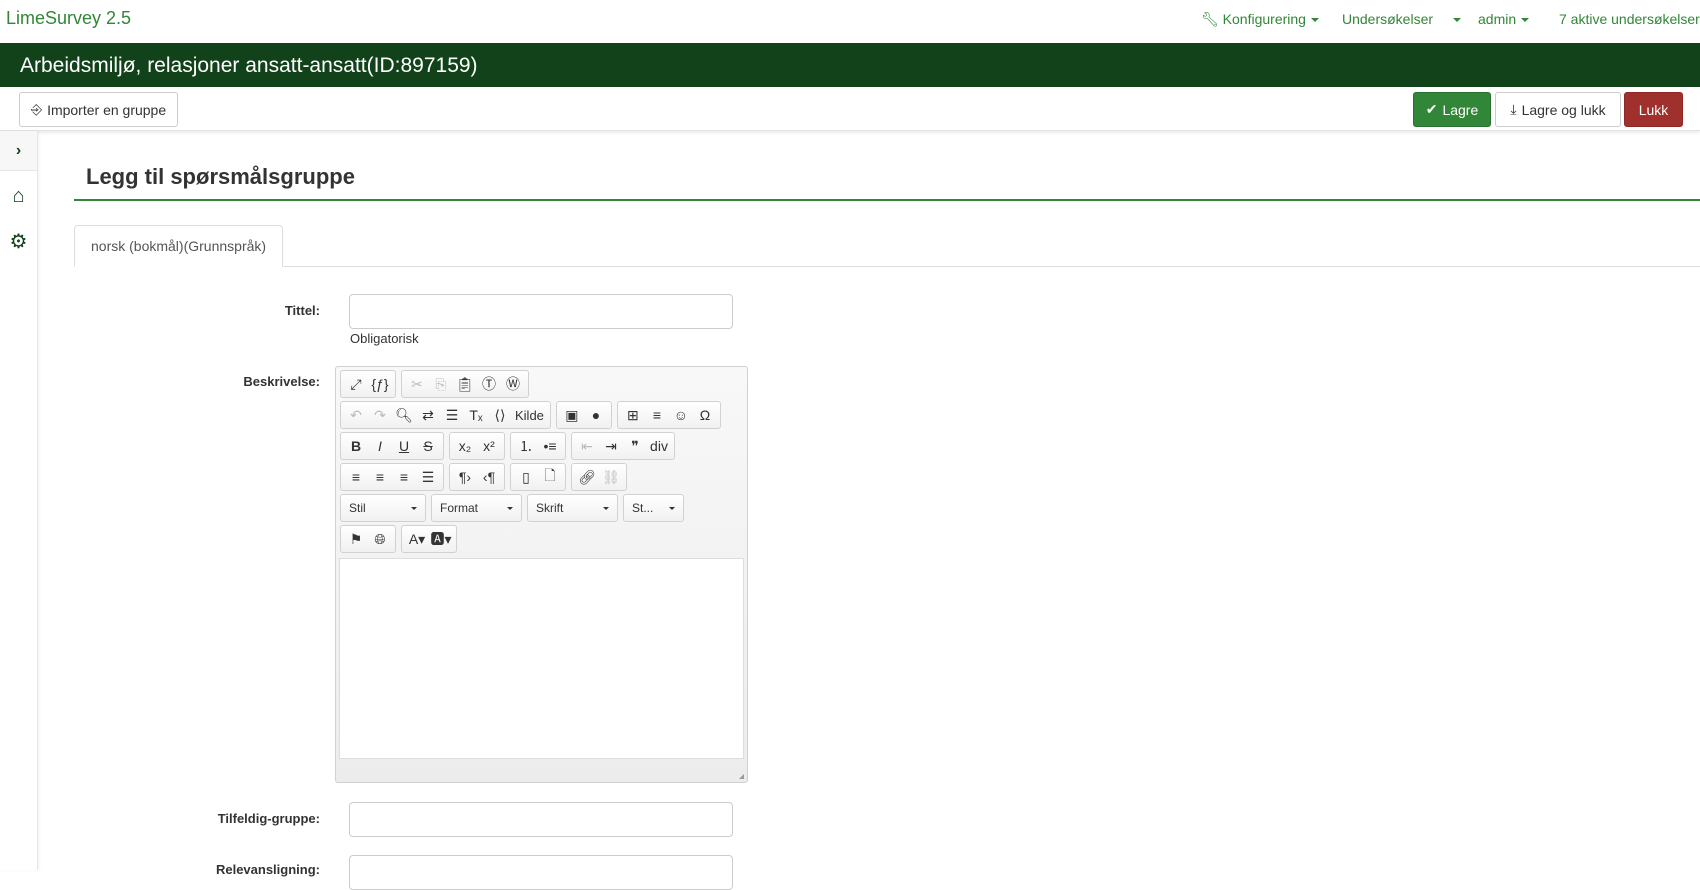 This screenshot has height=890, width=1700. Describe the element at coordinates (572, 508) in the screenshot. I see `font-combo: Skrift` at that location.